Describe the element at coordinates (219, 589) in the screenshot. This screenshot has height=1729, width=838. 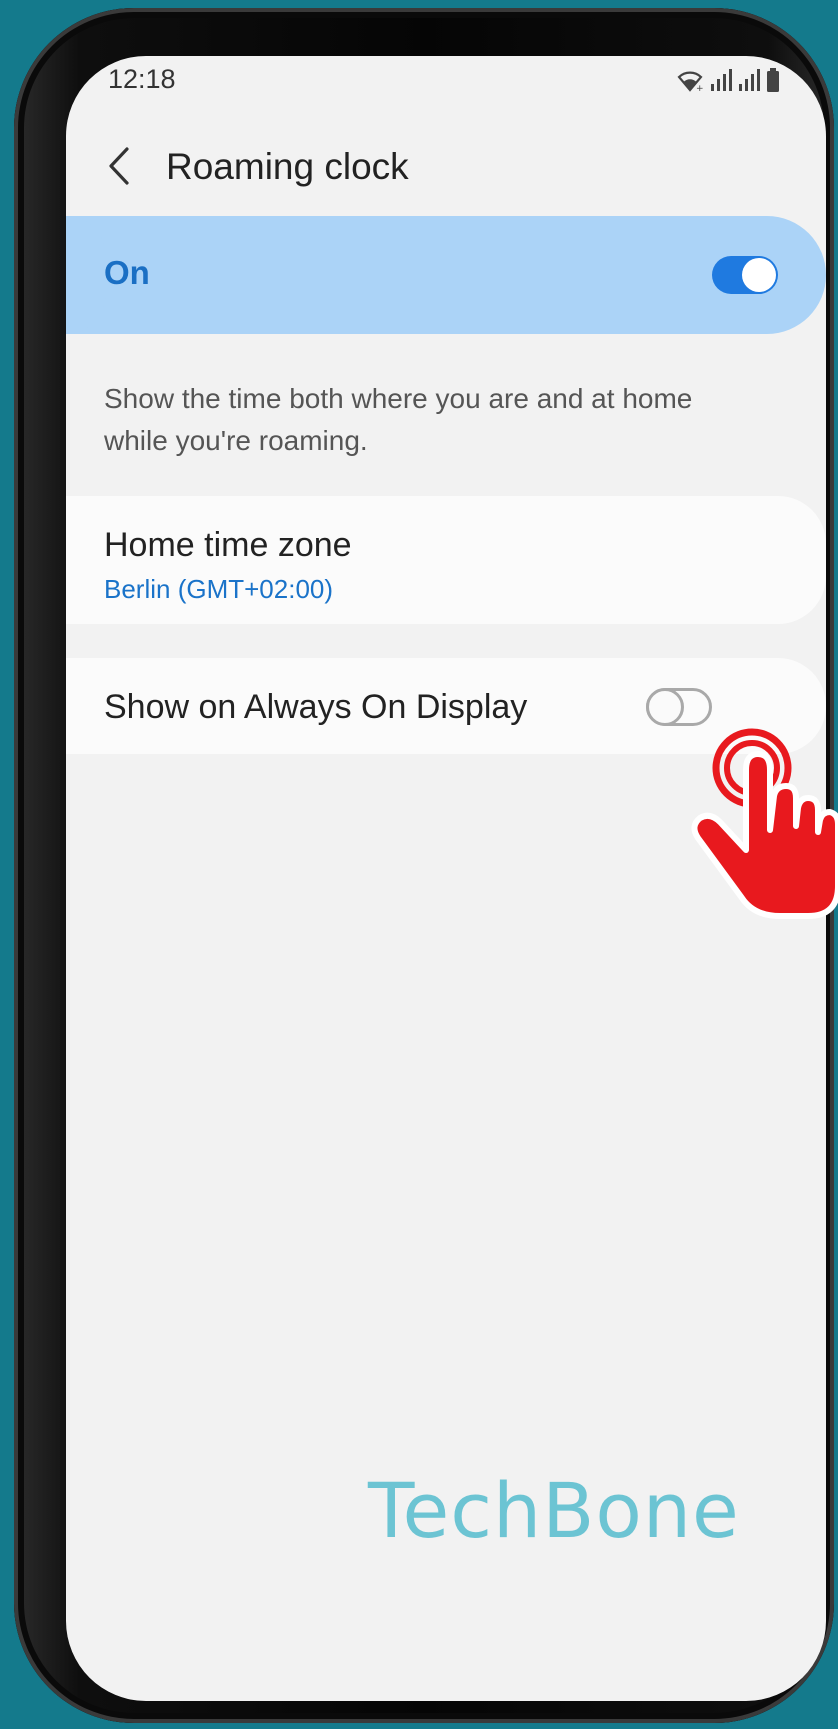
I see `home-time-zone-value: Berlin (GMT+02:00)` at that location.